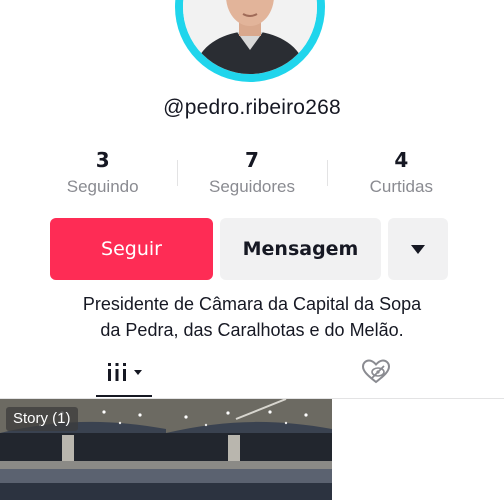  What do you see at coordinates (252, 160) in the screenshot?
I see `stat-followers-value: 7` at bounding box center [252, 160].